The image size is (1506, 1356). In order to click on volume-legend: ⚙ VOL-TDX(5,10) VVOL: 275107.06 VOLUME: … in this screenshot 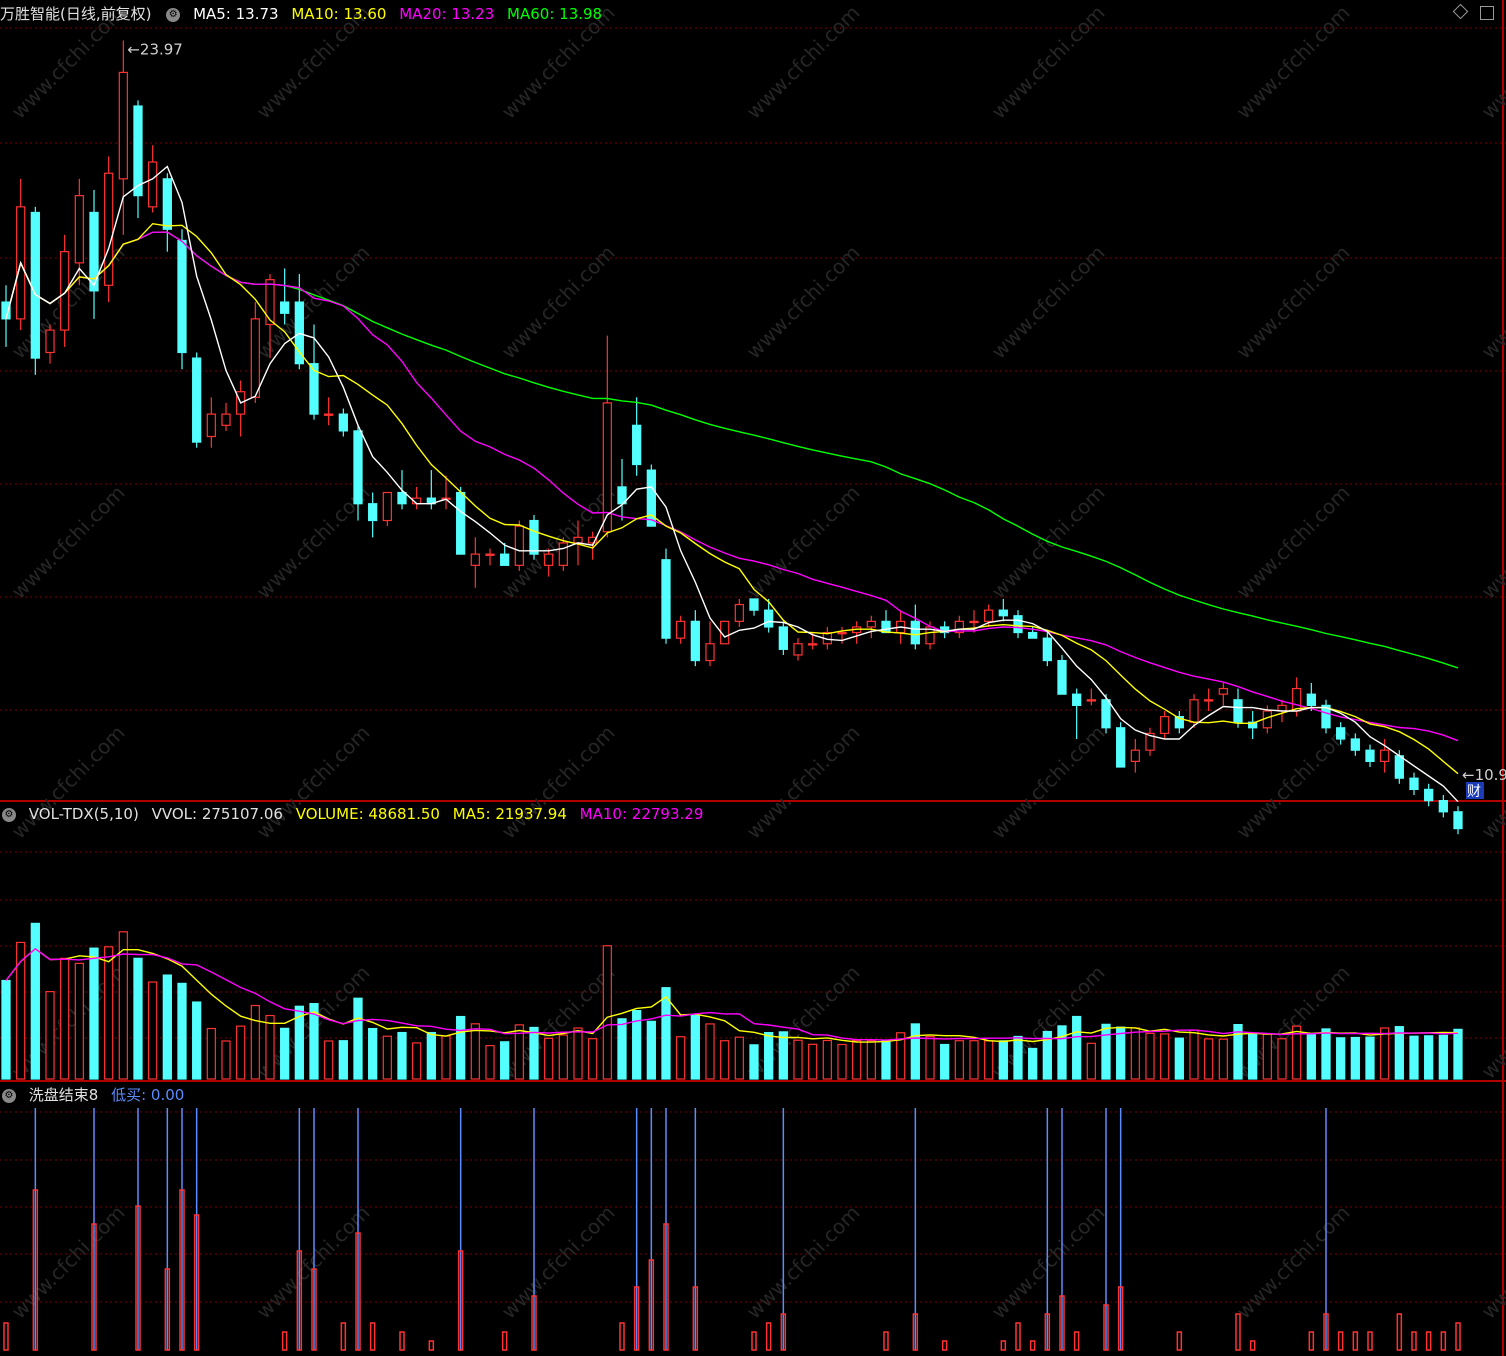, I will do `click(355, 814)`.